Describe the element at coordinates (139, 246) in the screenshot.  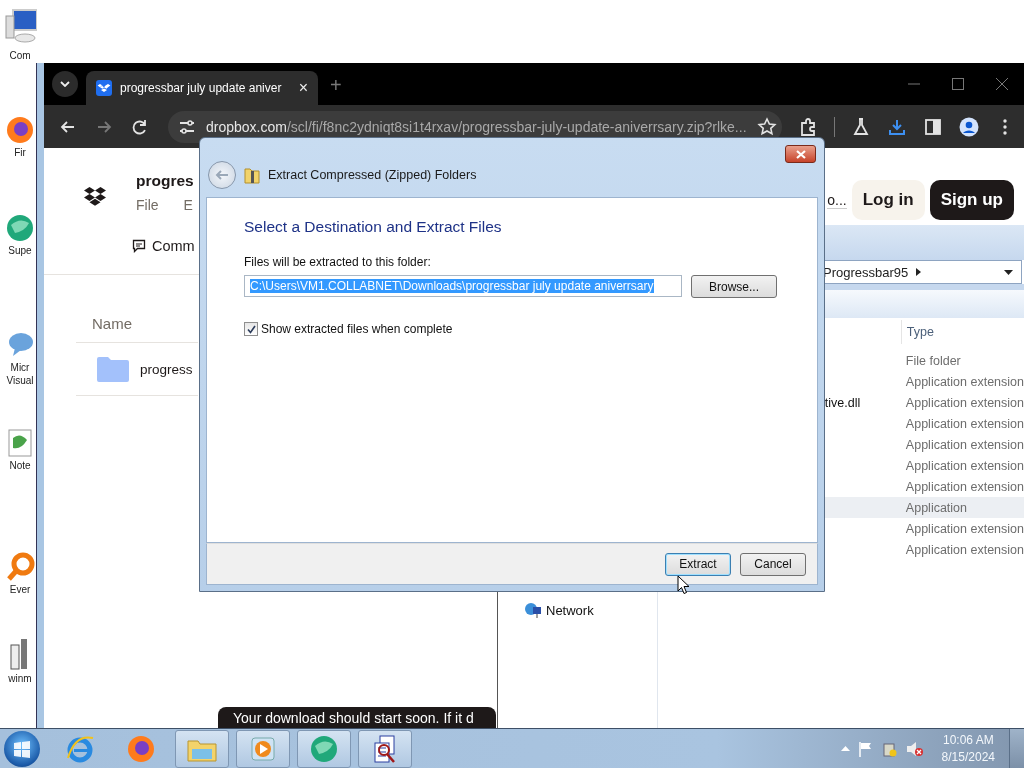
I see `comment-icon` at that location.